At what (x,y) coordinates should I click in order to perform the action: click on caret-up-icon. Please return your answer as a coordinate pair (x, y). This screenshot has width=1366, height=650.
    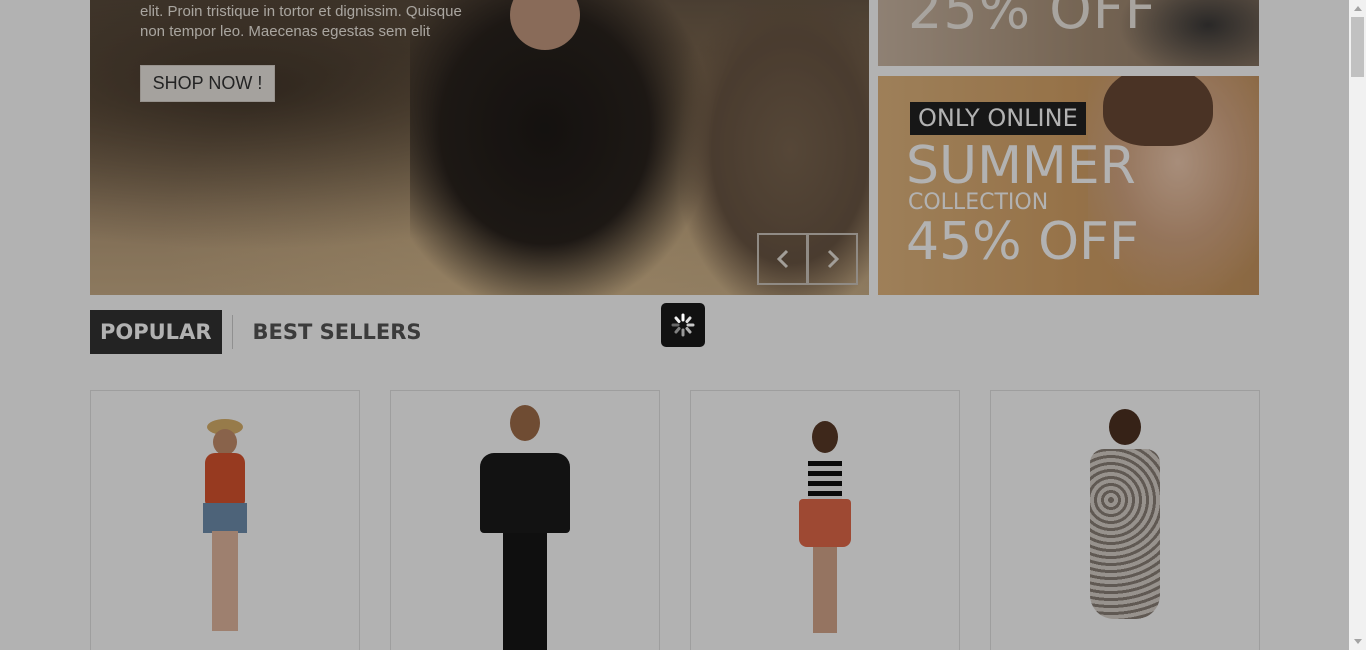
    Looking at the image, I should click on (1357, 8).